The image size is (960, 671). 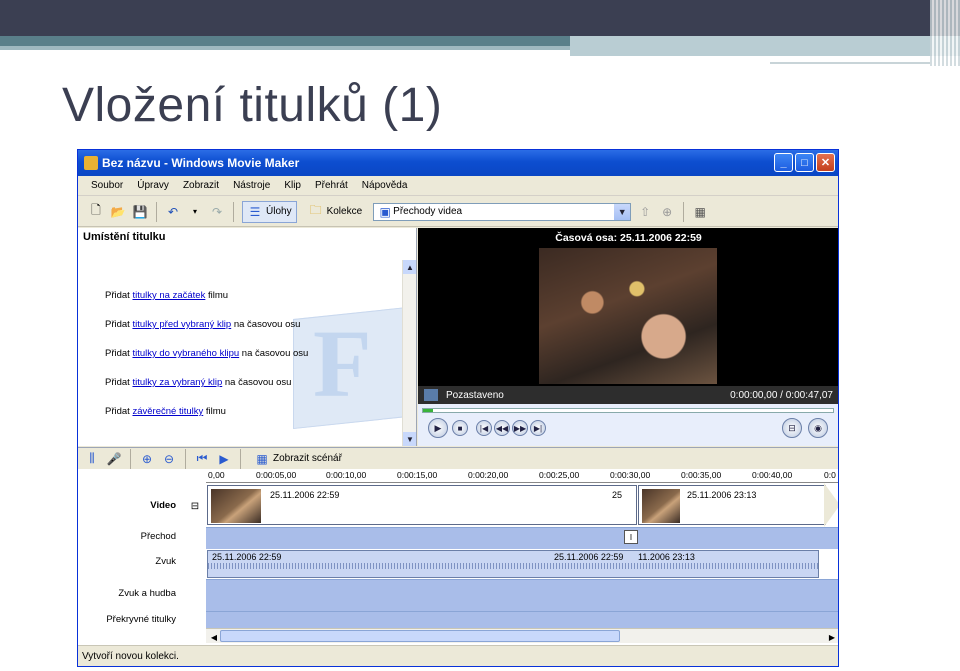 What do you see at coordinates (96, 211) in the screenshot?
I see `new-project-icon: 🗋` at bounding box center [96, 211].